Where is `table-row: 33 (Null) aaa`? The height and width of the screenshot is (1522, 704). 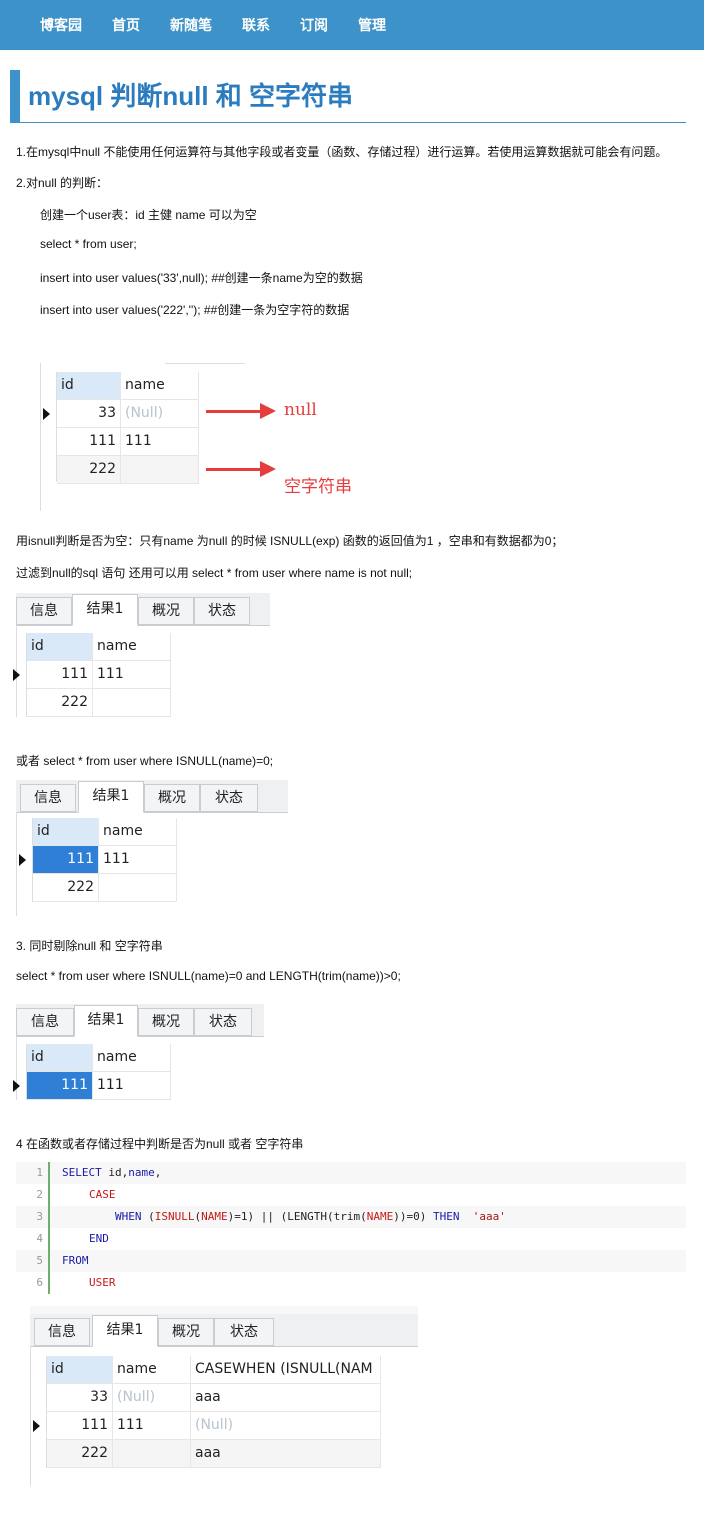
table-row: 33 (Null) aaa is located at coordinates (214, 1398).